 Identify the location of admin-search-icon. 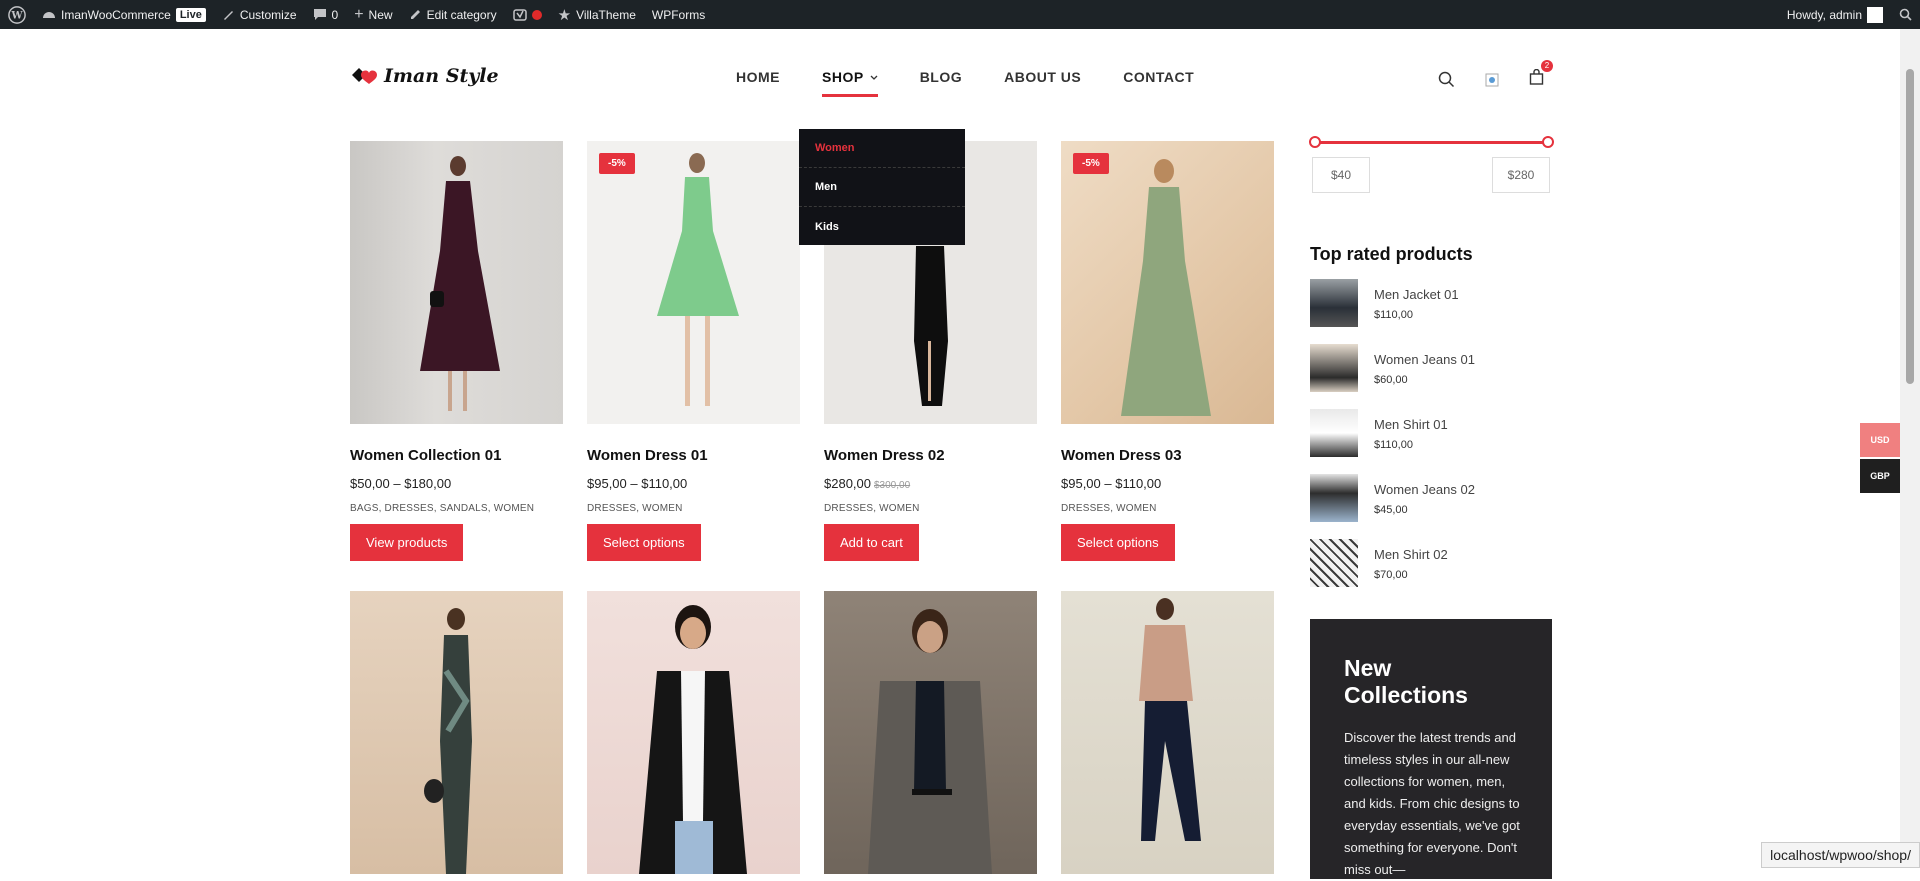
(1905, 14).